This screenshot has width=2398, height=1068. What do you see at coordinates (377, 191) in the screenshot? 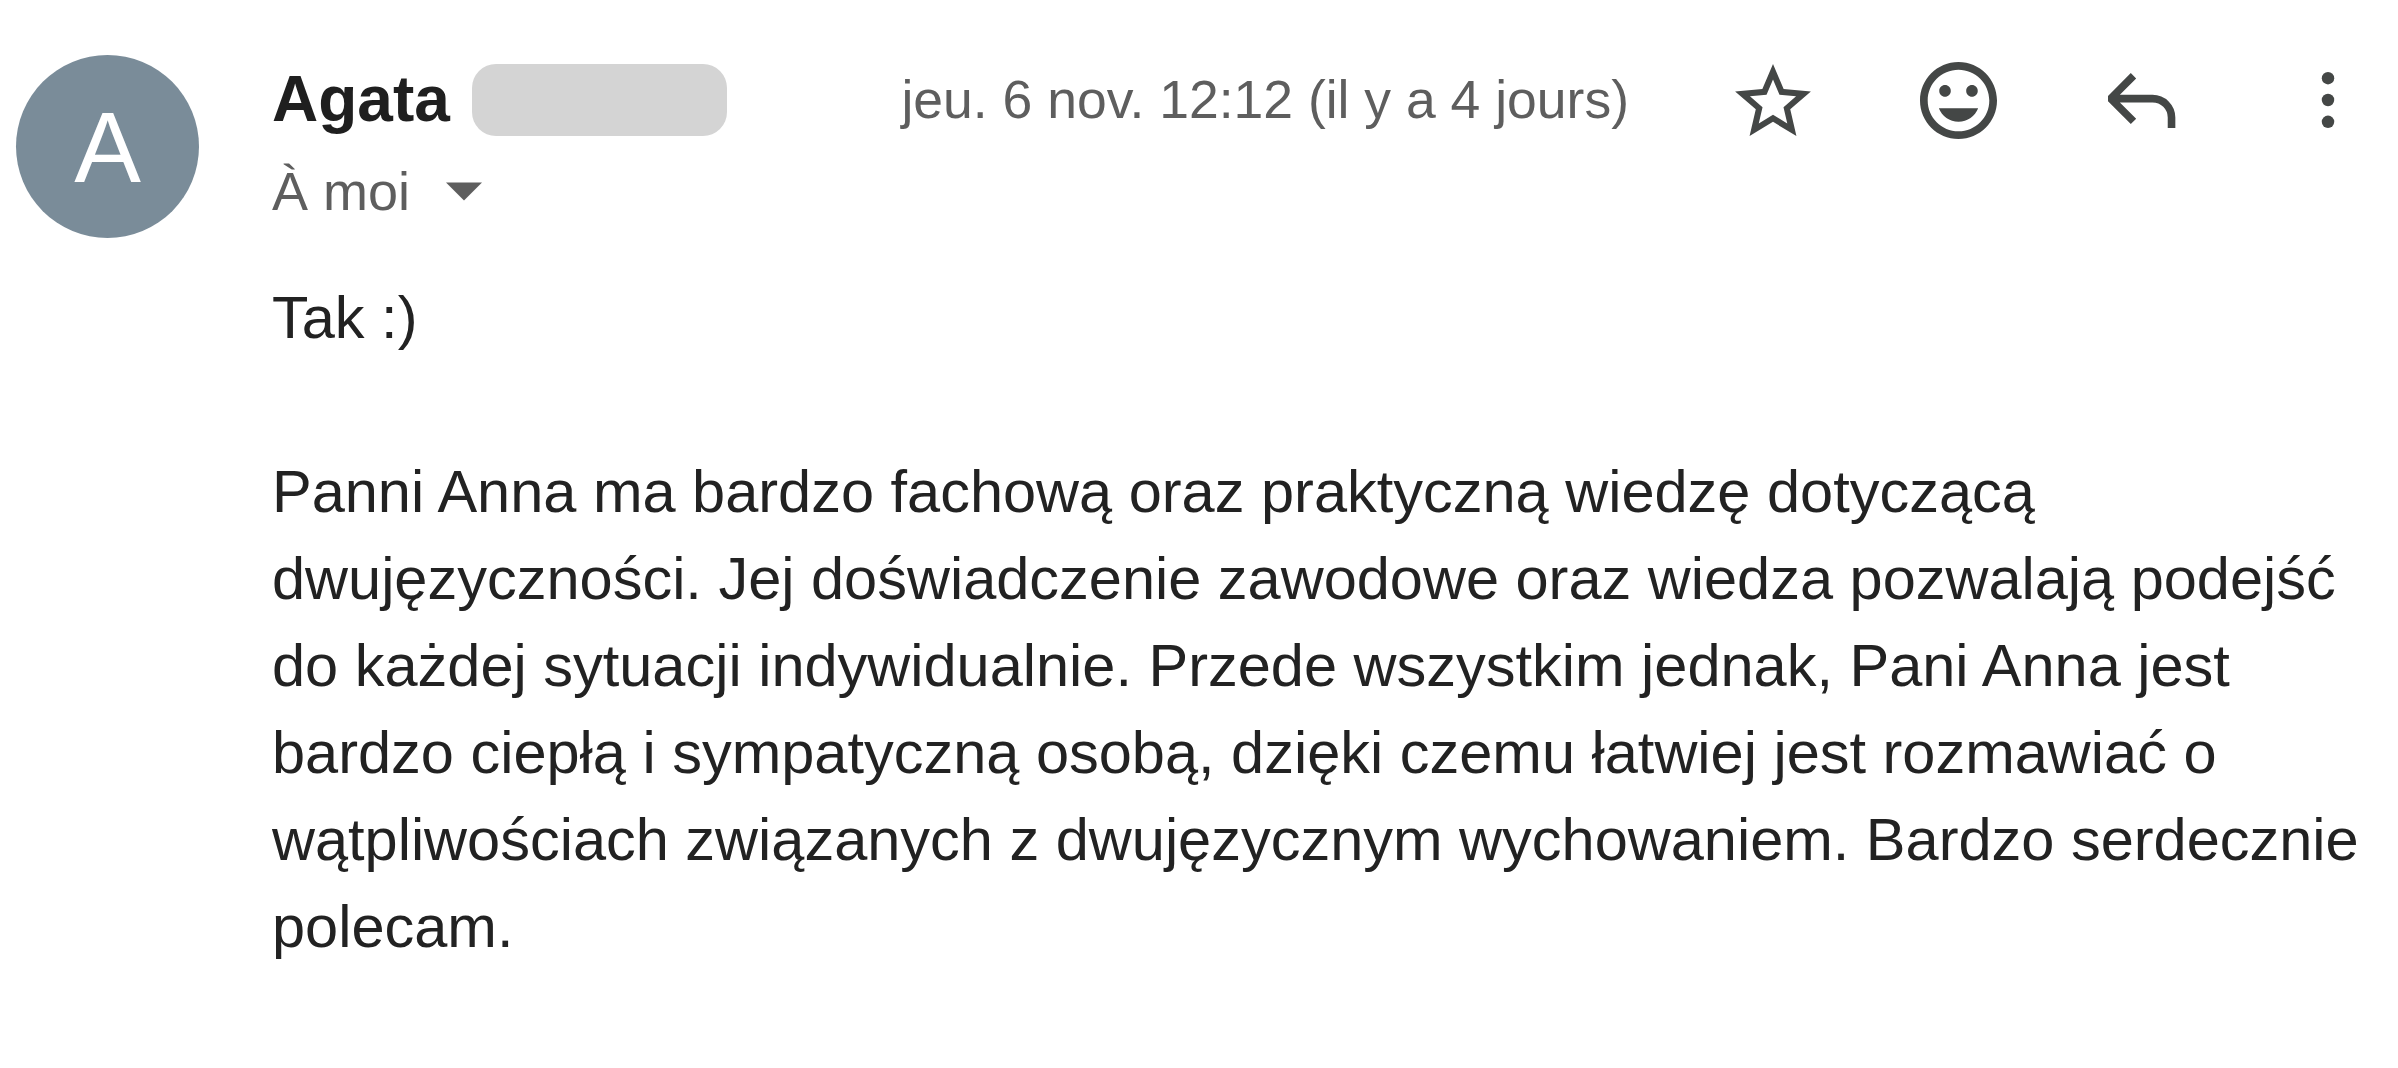
I see `recipient-dropdown: À moi` at bounding box center [377, 191].